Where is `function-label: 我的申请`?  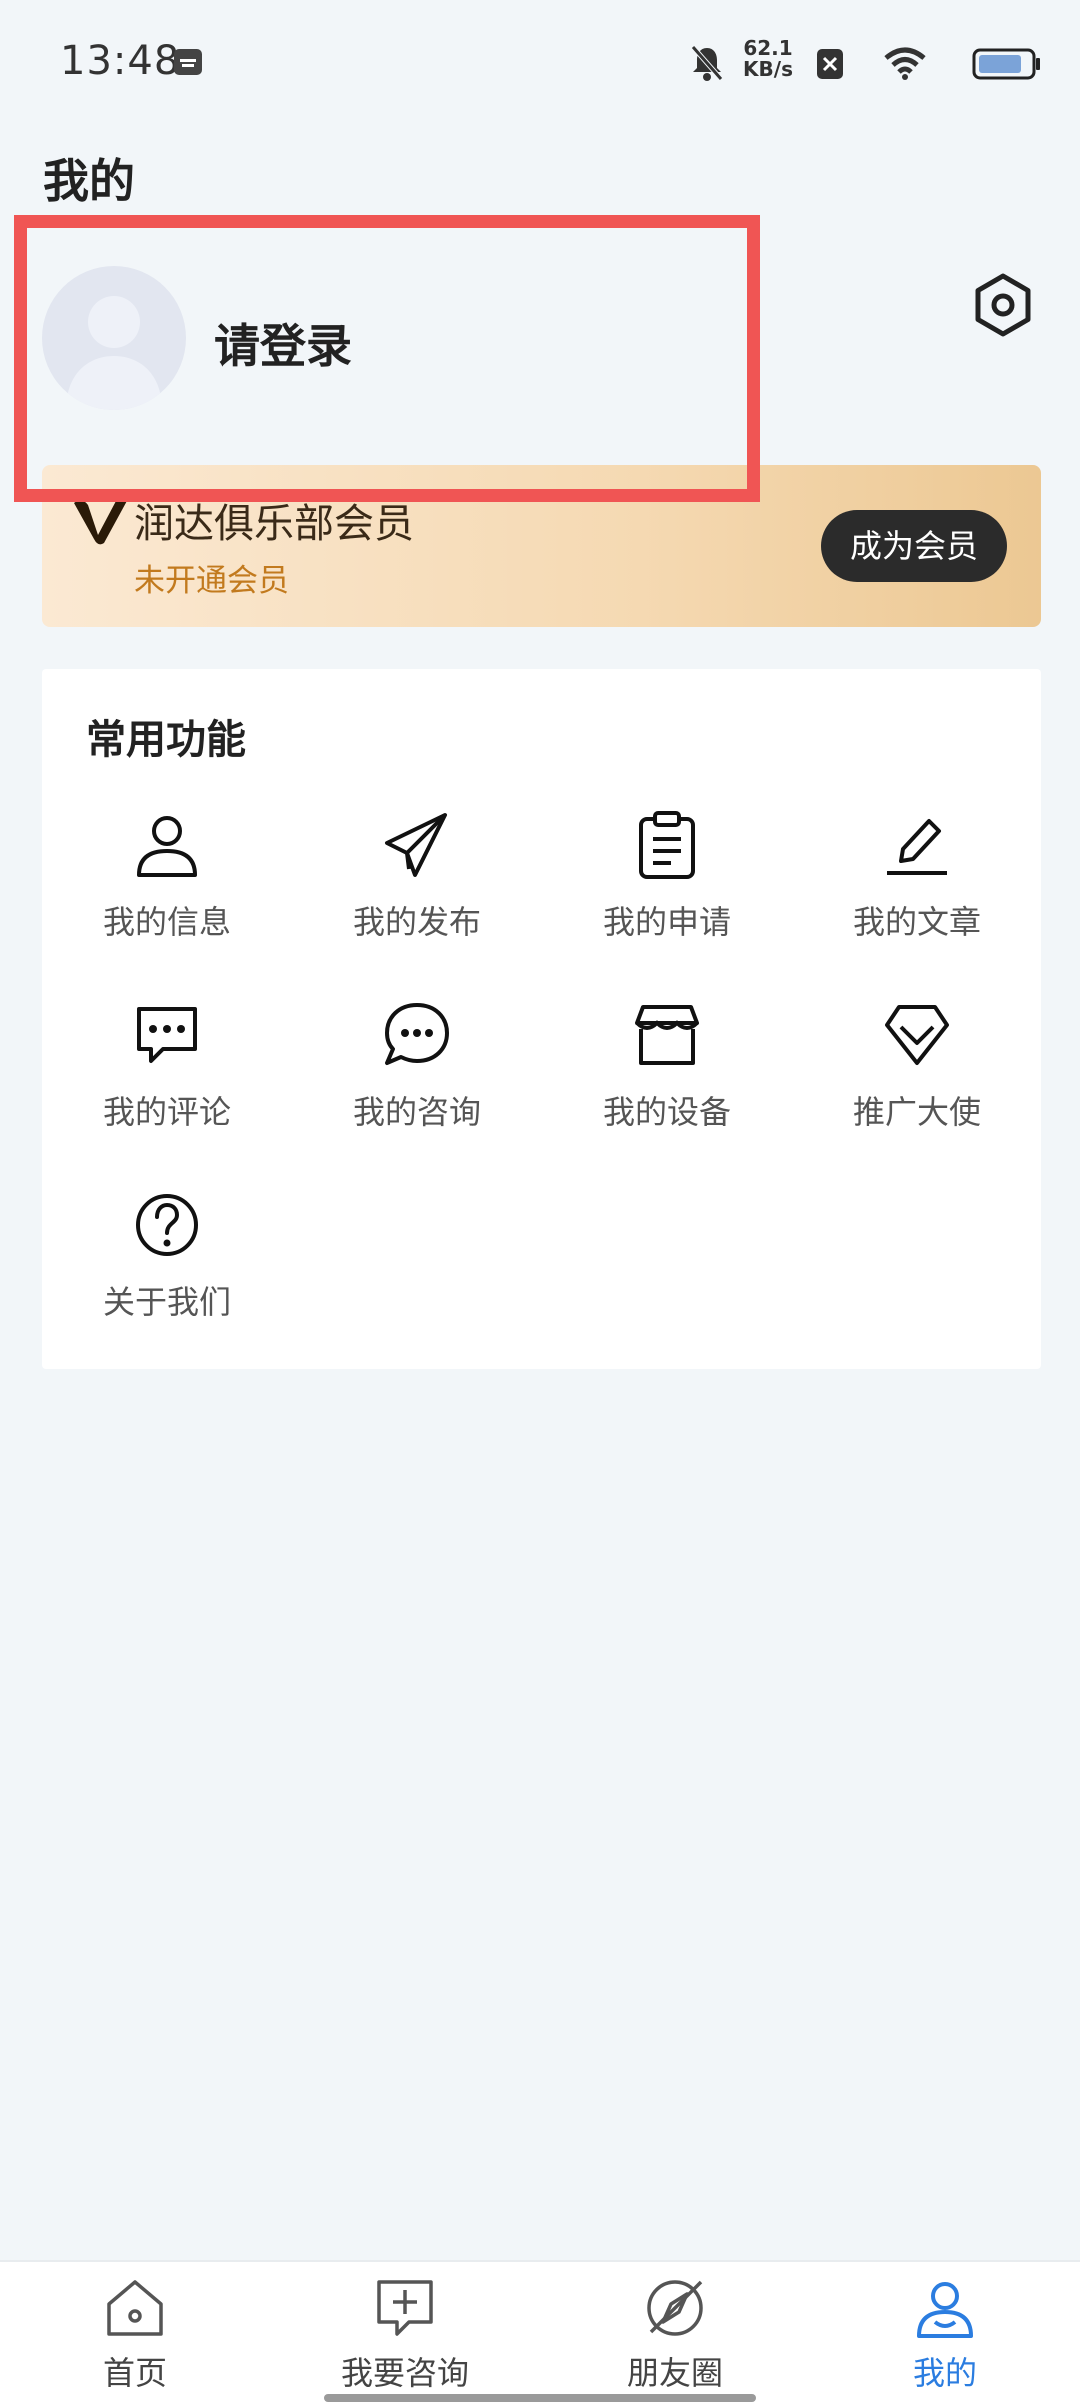
function-label: 我的申请 is located at coordinates (666, 922).